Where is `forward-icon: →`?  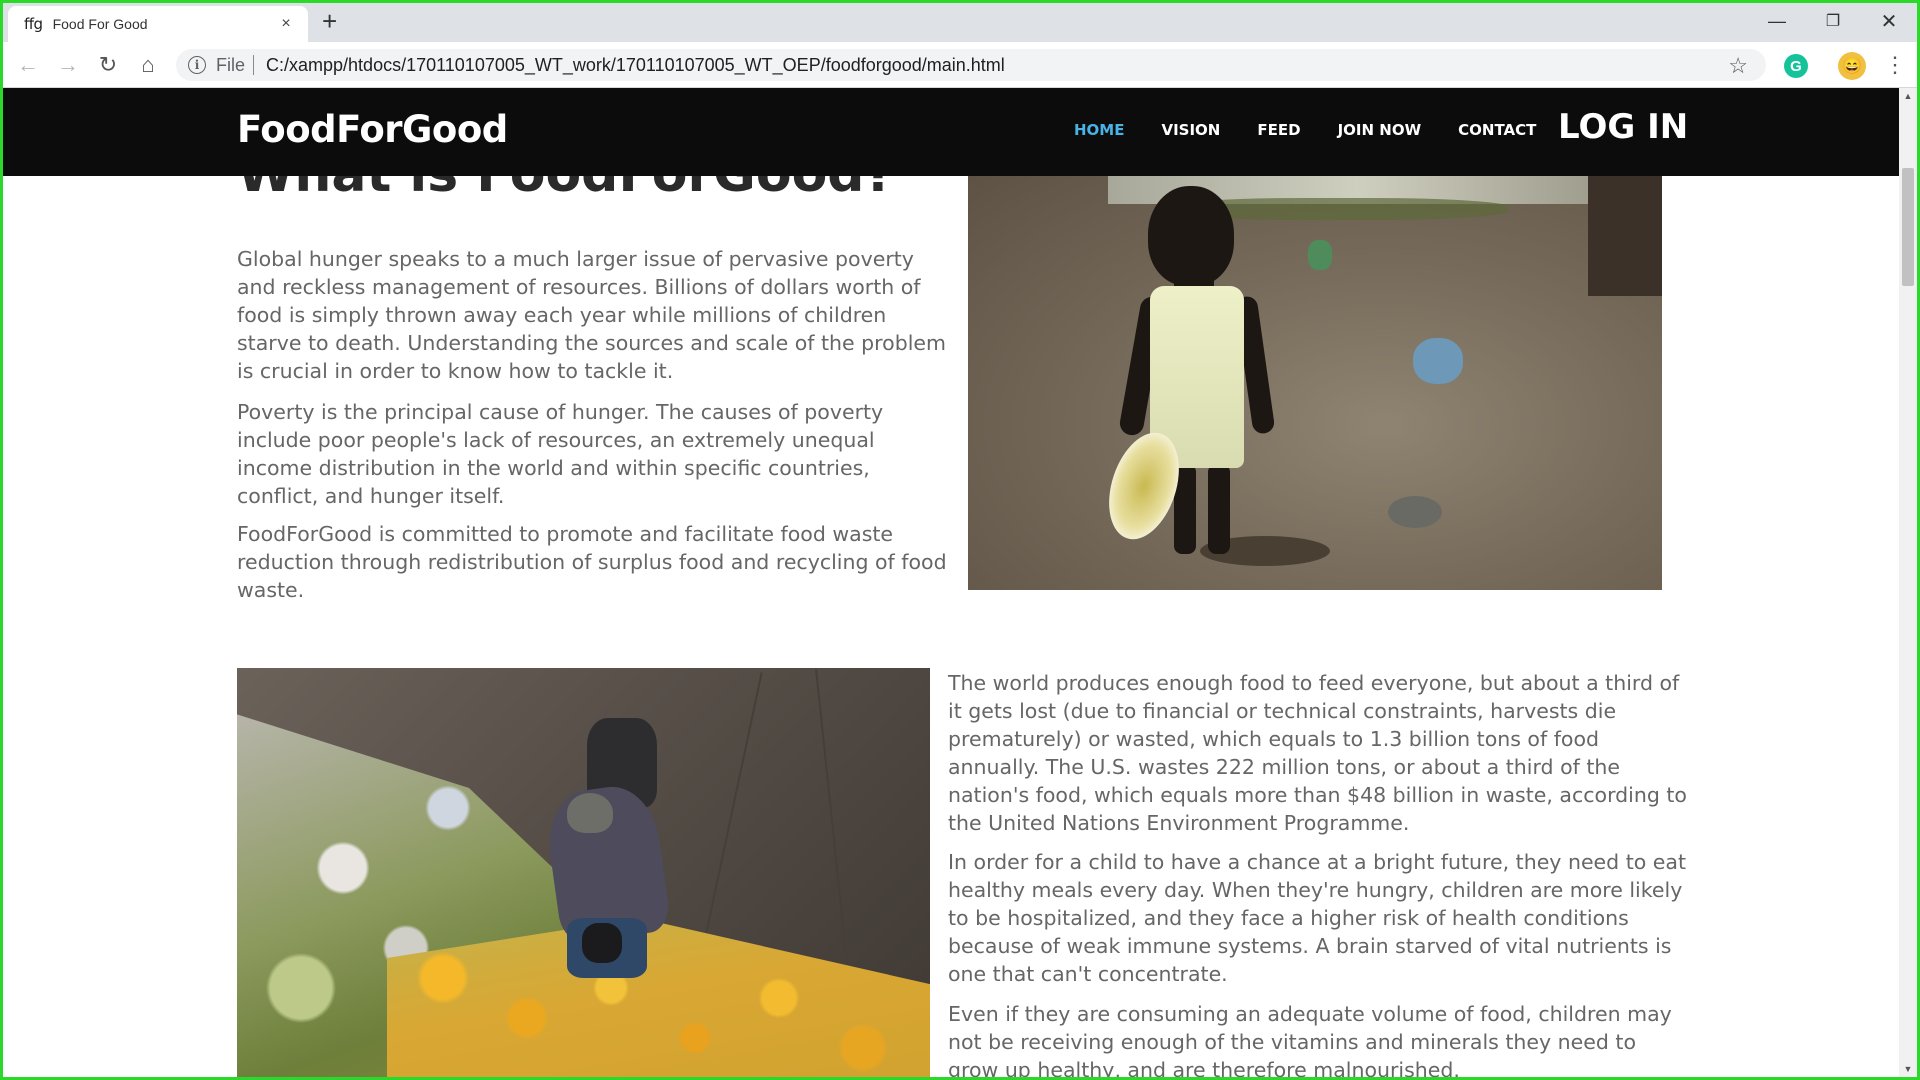 forward-icon: → is located at coordinates (68, 65).